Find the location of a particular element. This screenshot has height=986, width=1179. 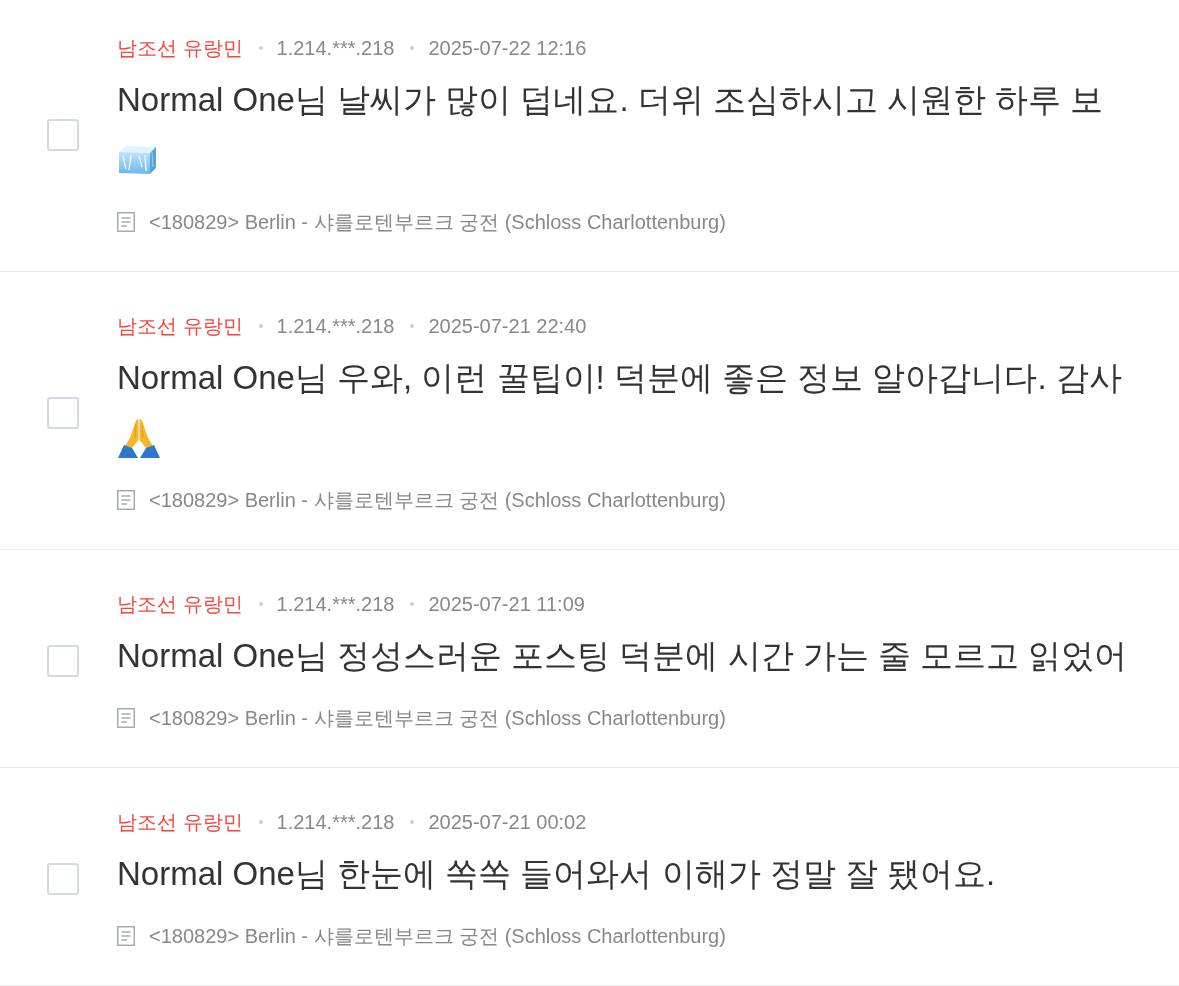

praying-hands-icon is located at coordinates (139, 438).